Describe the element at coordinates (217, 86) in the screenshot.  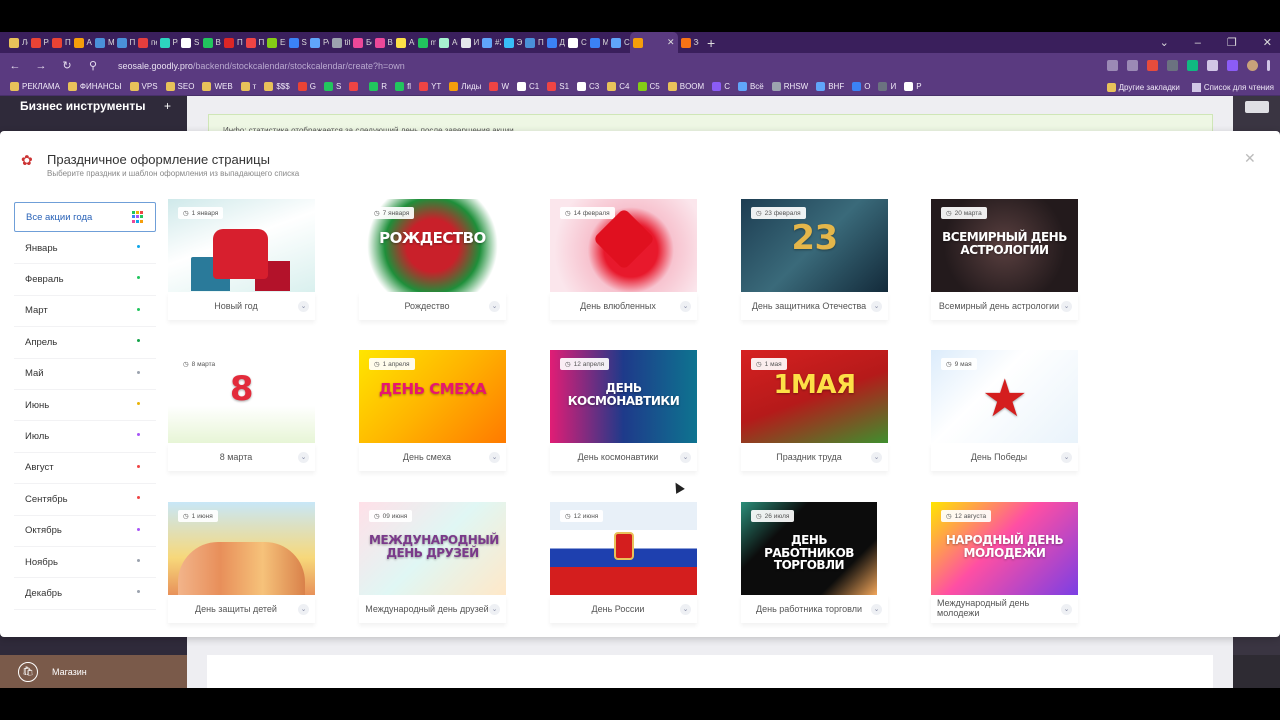
I see `bookmark-item: WEB` at that location.